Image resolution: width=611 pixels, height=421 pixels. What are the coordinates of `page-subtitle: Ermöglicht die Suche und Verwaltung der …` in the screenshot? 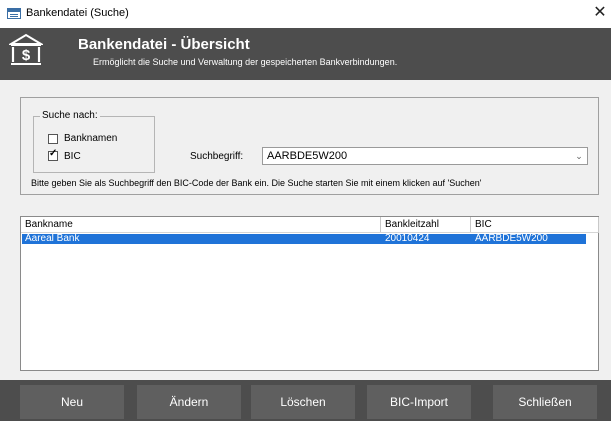 It's located at (245, 62).